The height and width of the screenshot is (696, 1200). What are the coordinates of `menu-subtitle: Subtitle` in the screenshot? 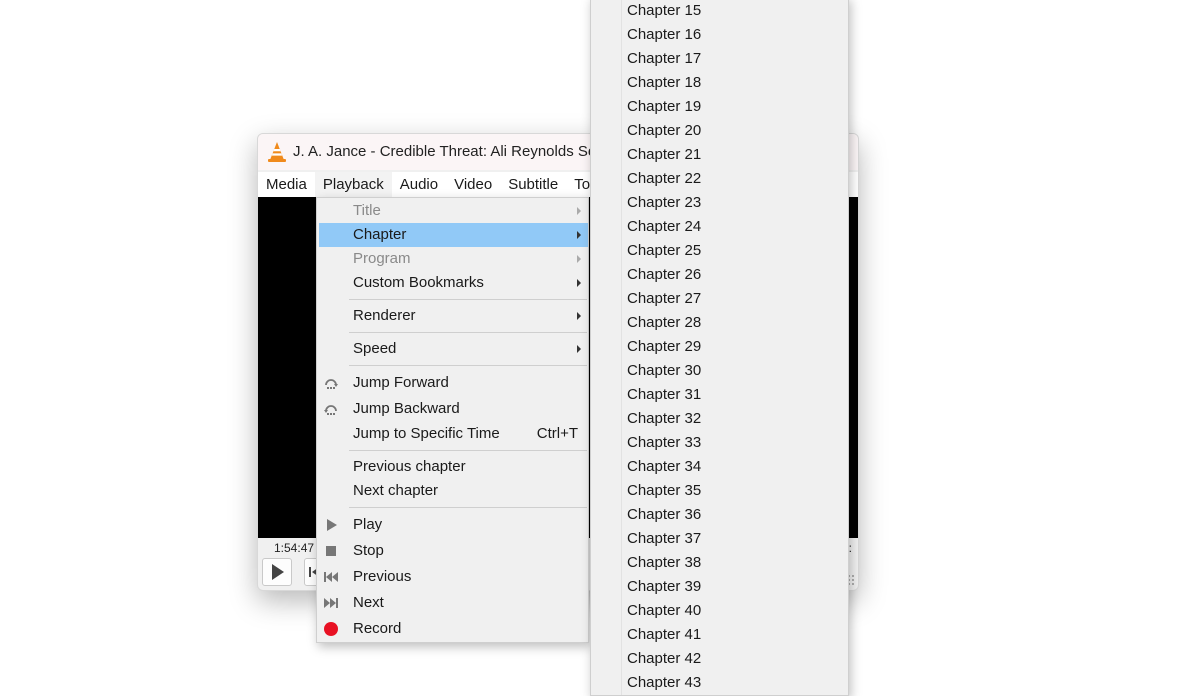 It's located at (533, 184).